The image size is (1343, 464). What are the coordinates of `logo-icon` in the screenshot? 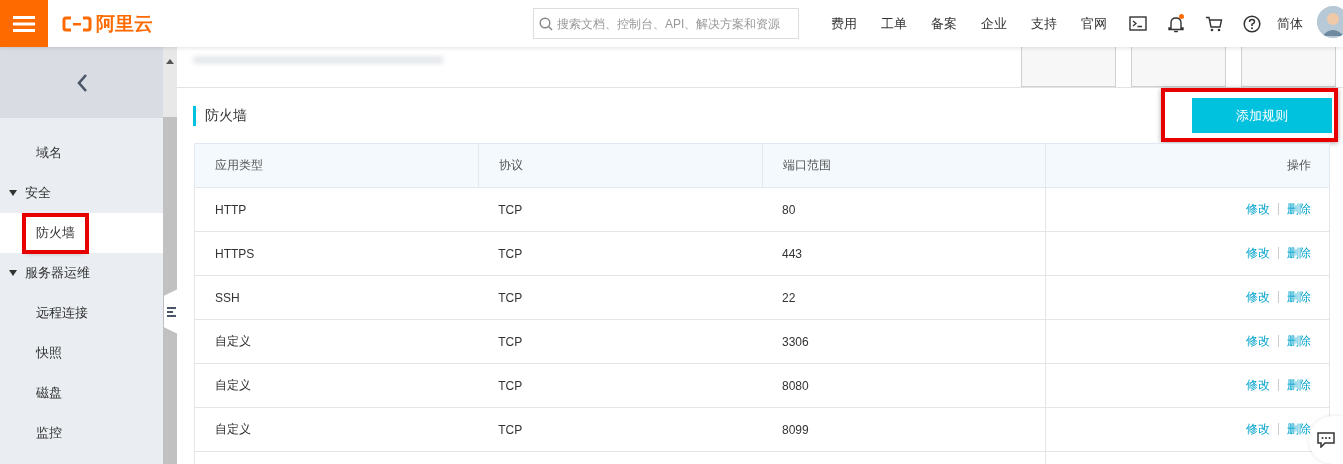 It's located at (77, 23).